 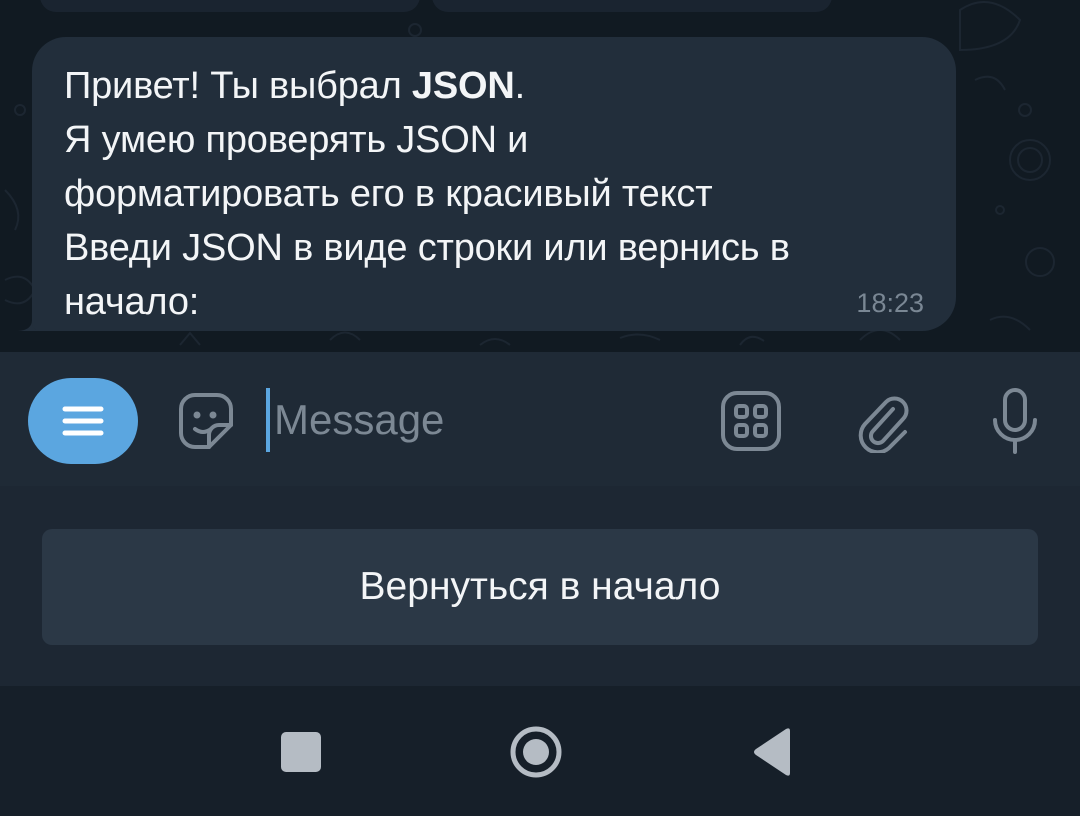 I want to click on menu-icon, so click(x=83, y=421).